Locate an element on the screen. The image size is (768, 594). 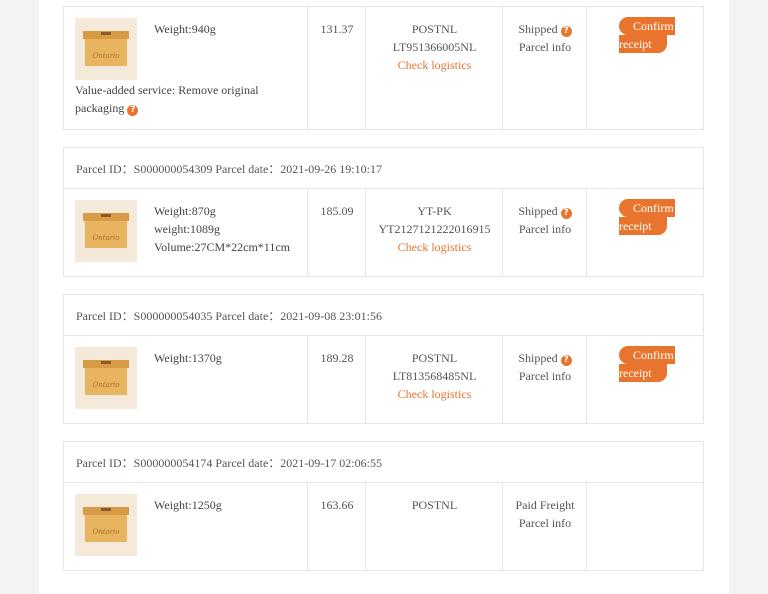
item-weight: Weight:1250g is located at coordinates (188, 505).